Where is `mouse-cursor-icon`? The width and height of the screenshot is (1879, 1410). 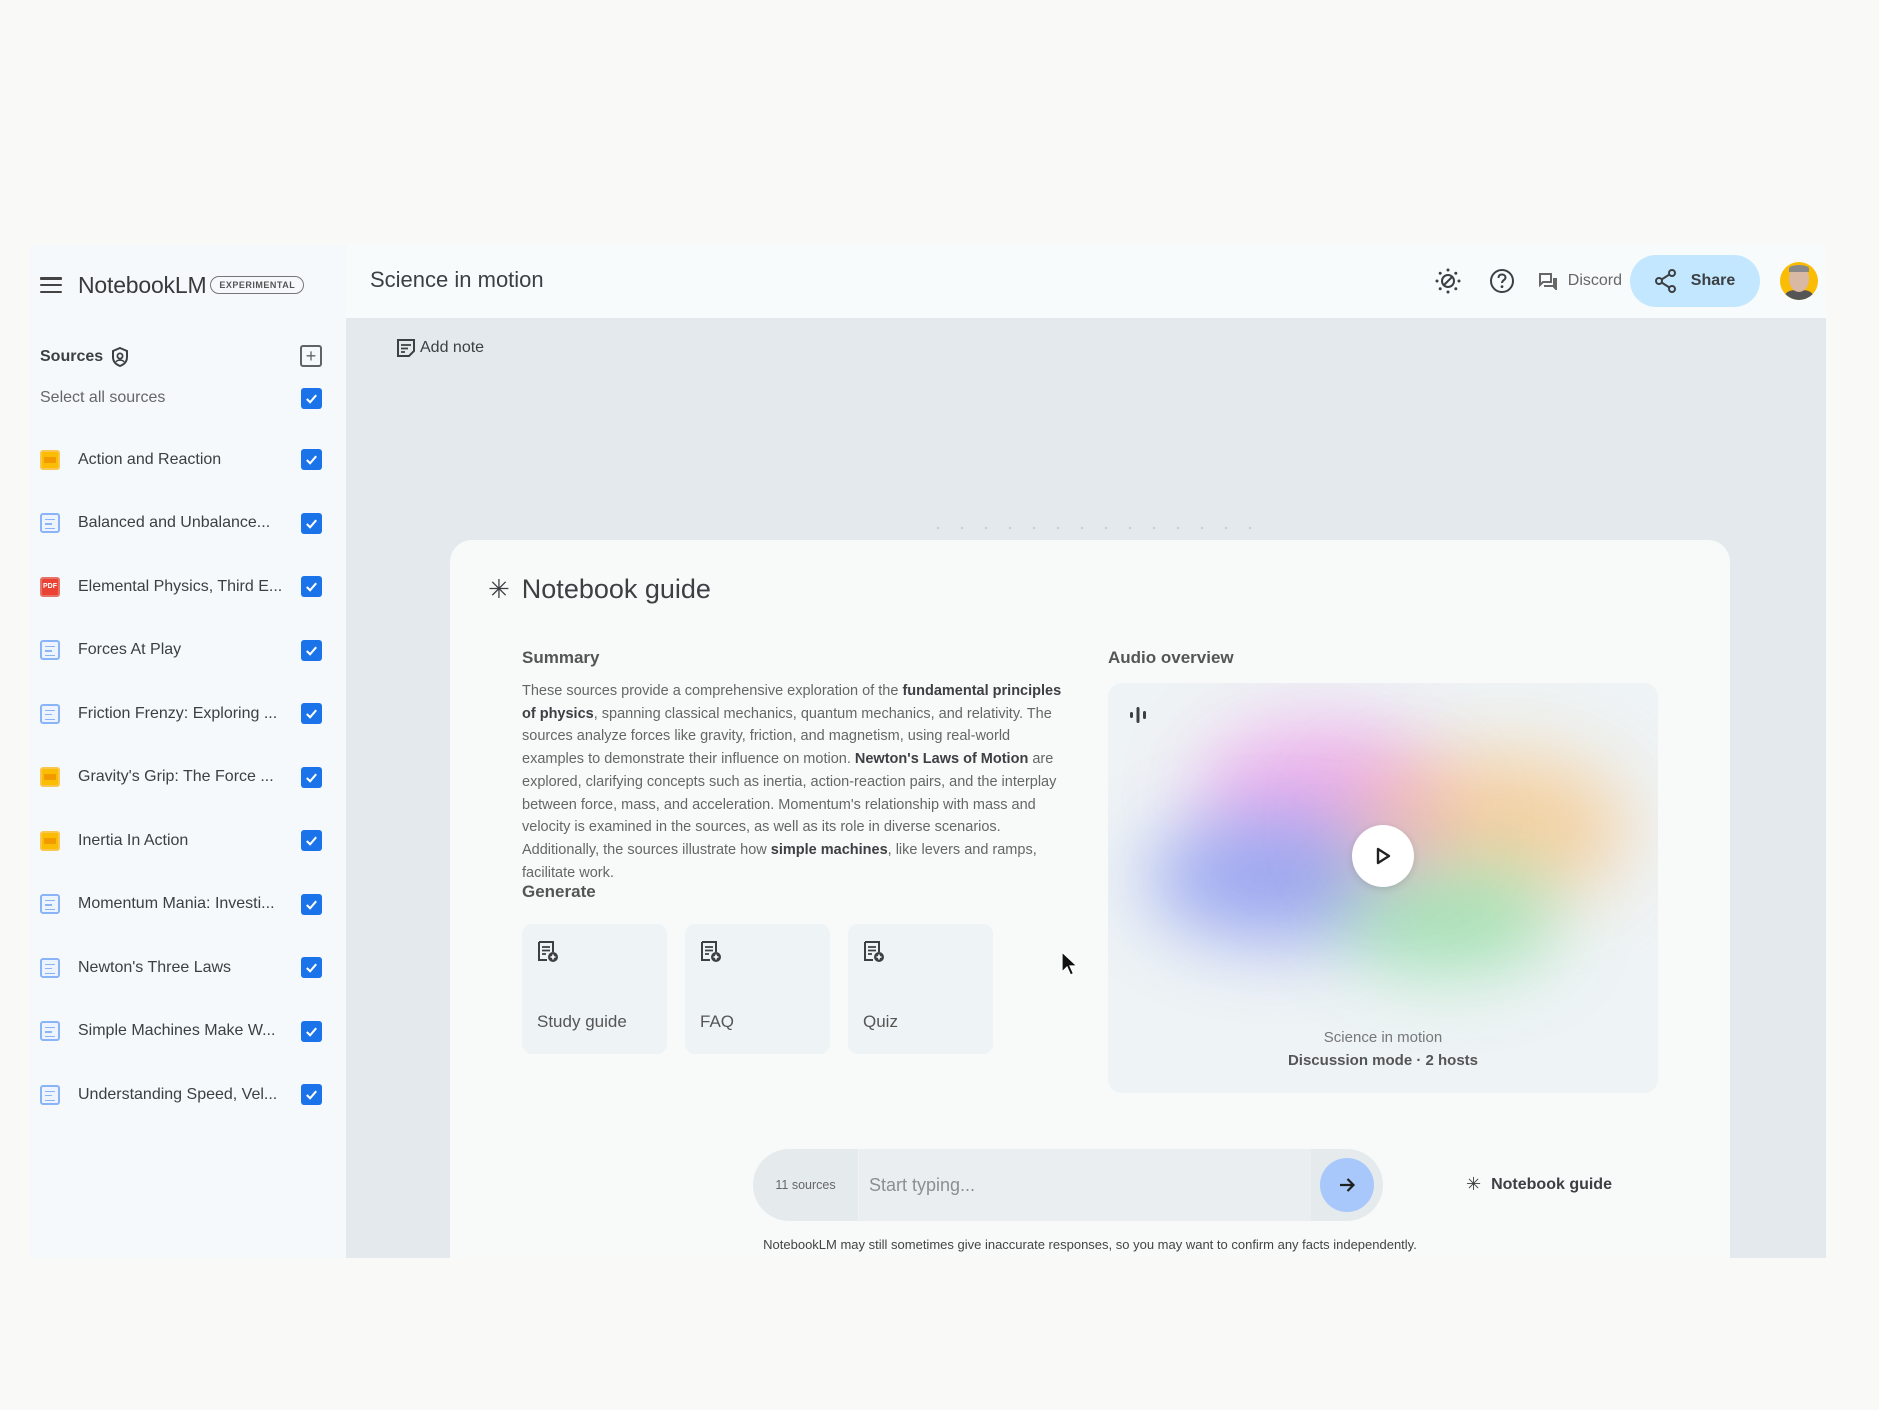 mouse-cursor-icon is located at coordinates (1070, 963).